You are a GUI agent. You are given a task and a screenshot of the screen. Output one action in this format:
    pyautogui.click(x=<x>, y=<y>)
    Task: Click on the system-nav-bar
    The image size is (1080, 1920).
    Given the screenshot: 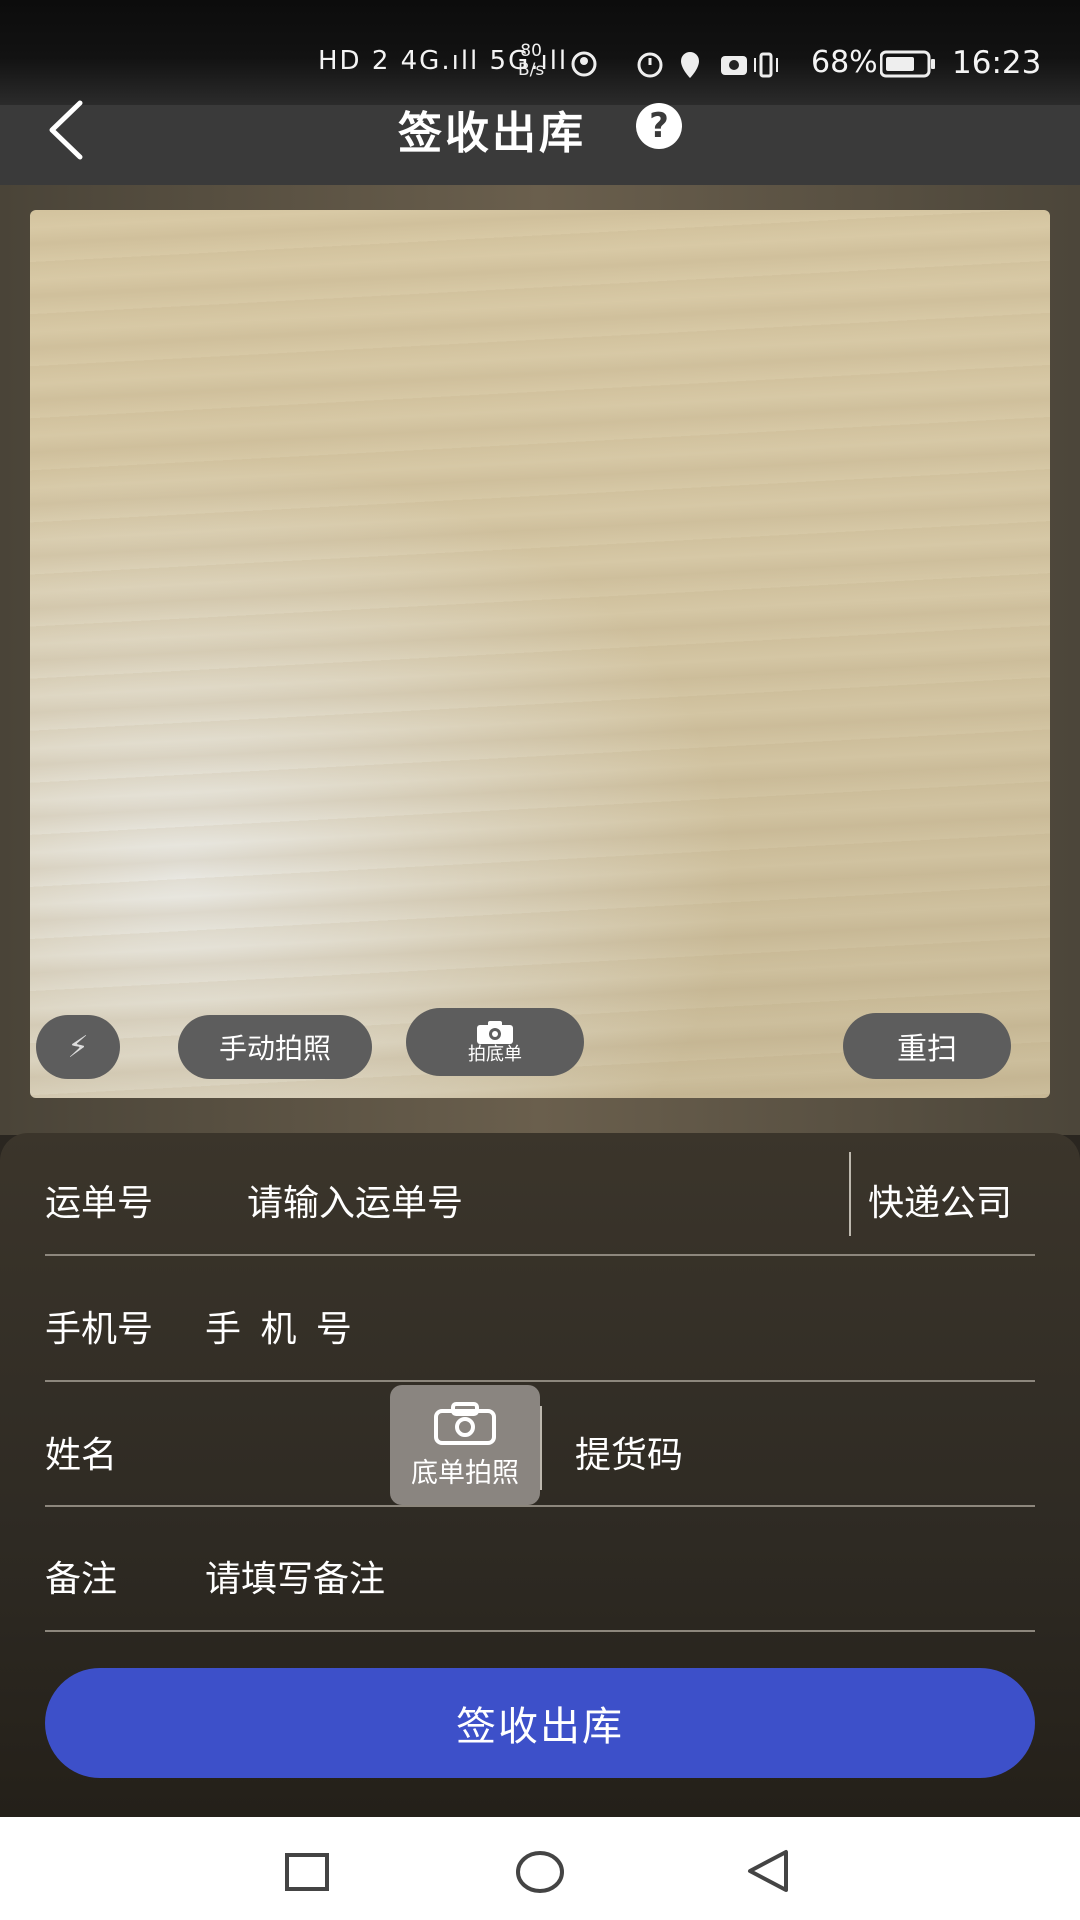 What is the action you would take?
    pyautogui.click(x=540, y=1868)
    